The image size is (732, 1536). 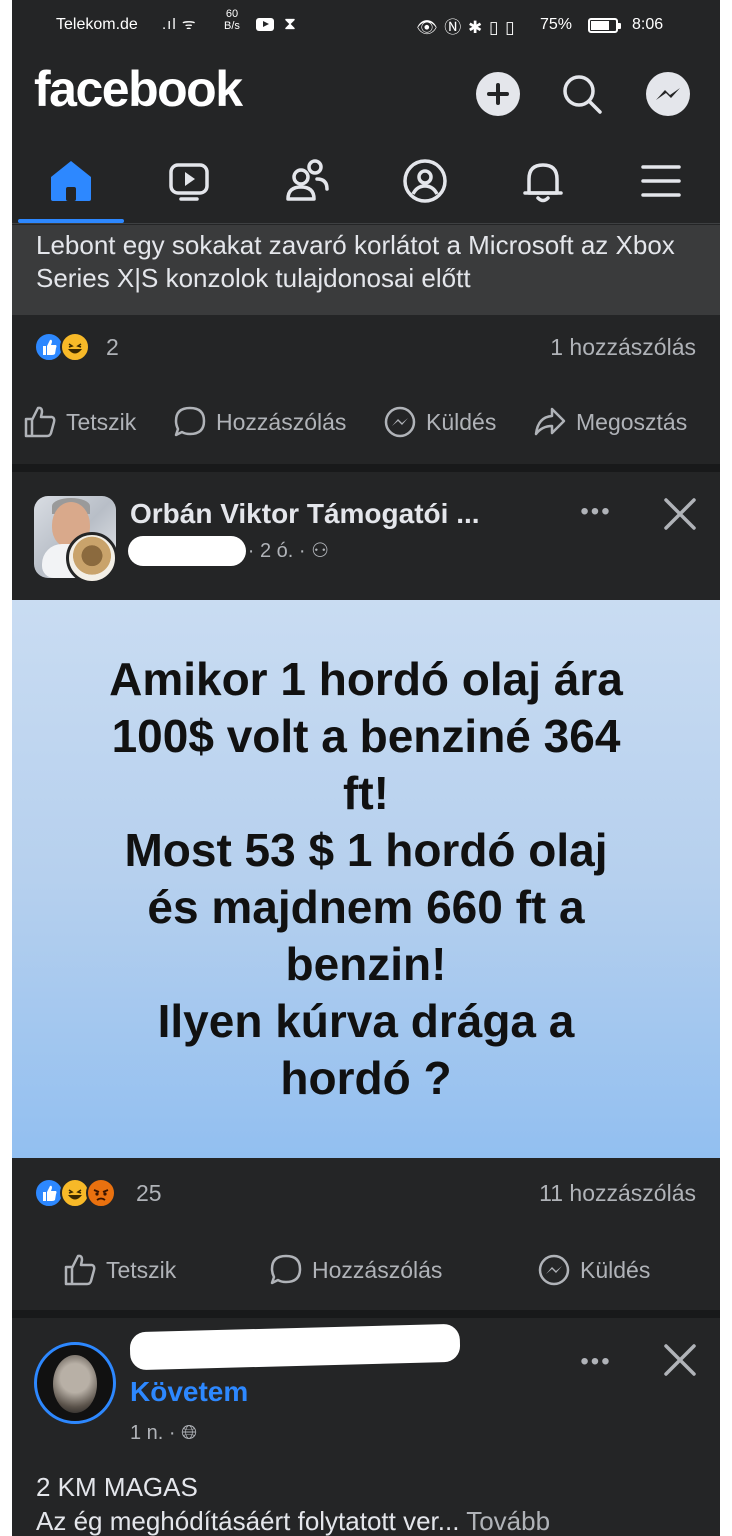 I want to click on messenger-button, so click(x=668, y=94).